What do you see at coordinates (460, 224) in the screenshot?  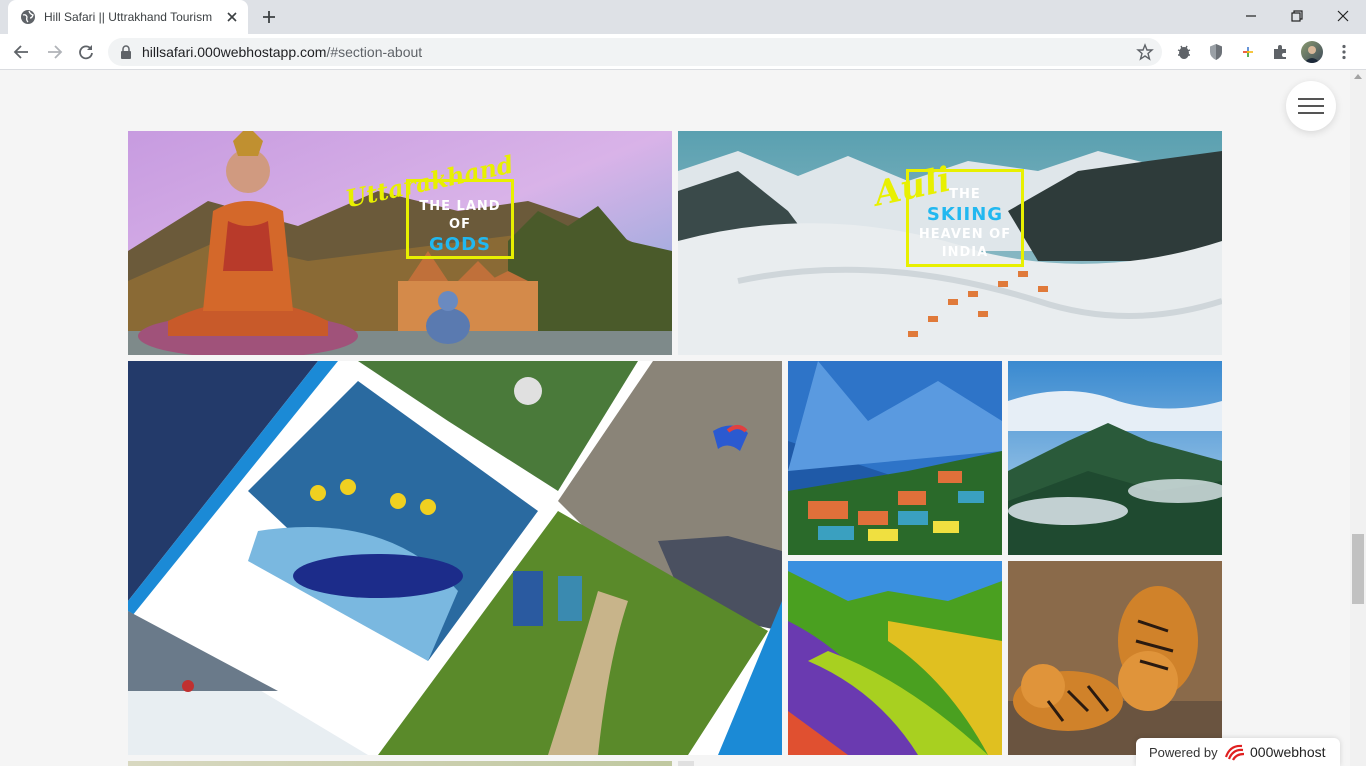 I see `caption-line2: OF` at bounding box center [460, 224].